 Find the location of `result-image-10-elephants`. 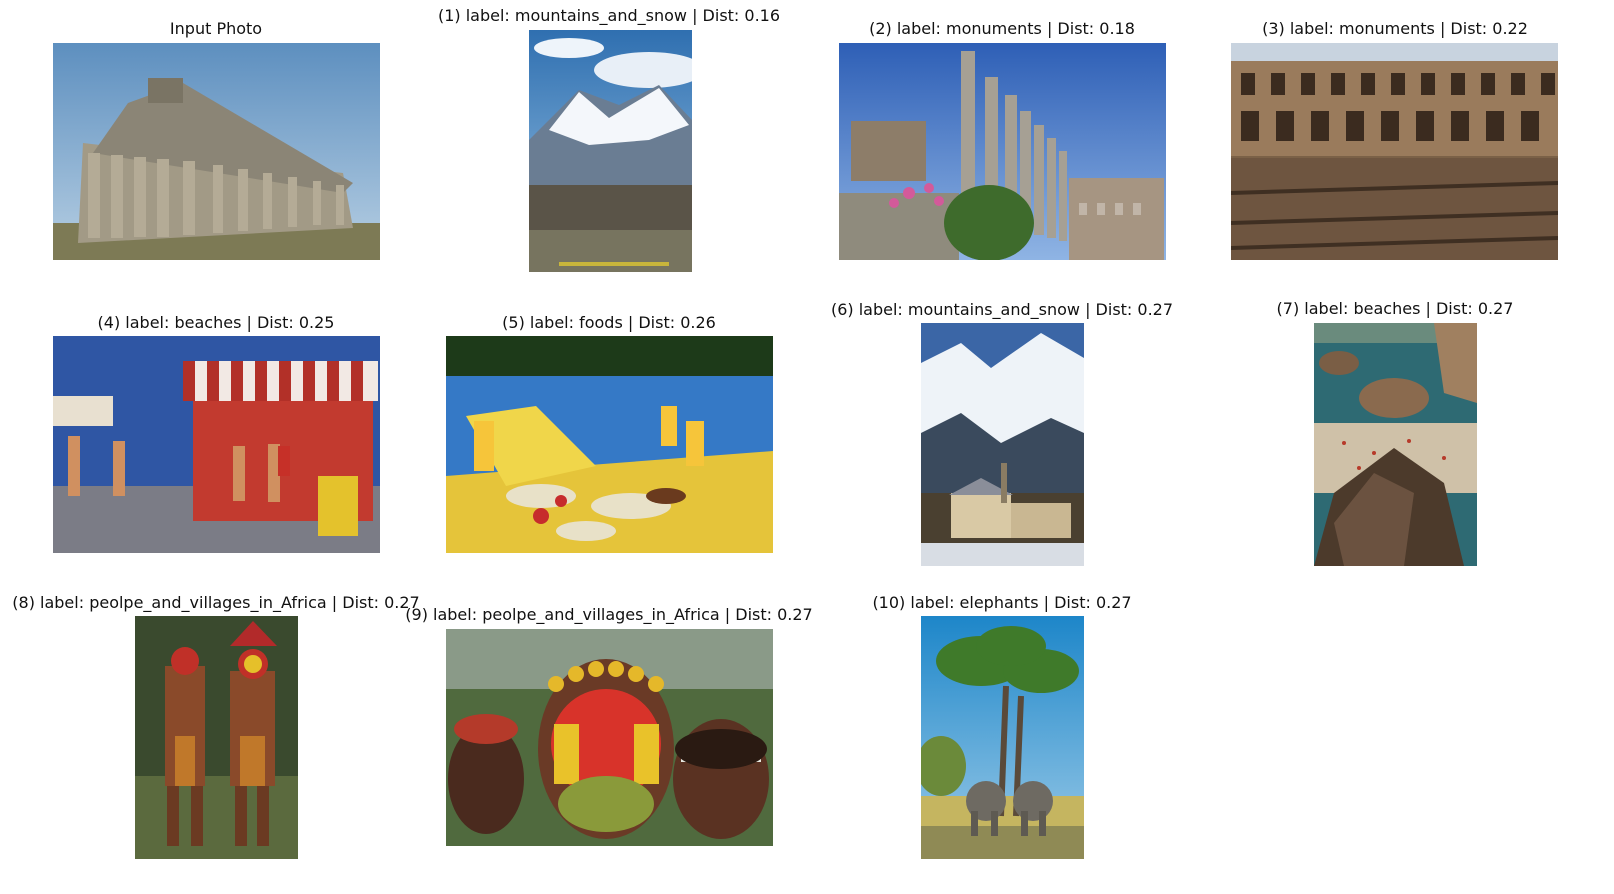

result-image-10-elephants is located at coordinates (1002, 737).